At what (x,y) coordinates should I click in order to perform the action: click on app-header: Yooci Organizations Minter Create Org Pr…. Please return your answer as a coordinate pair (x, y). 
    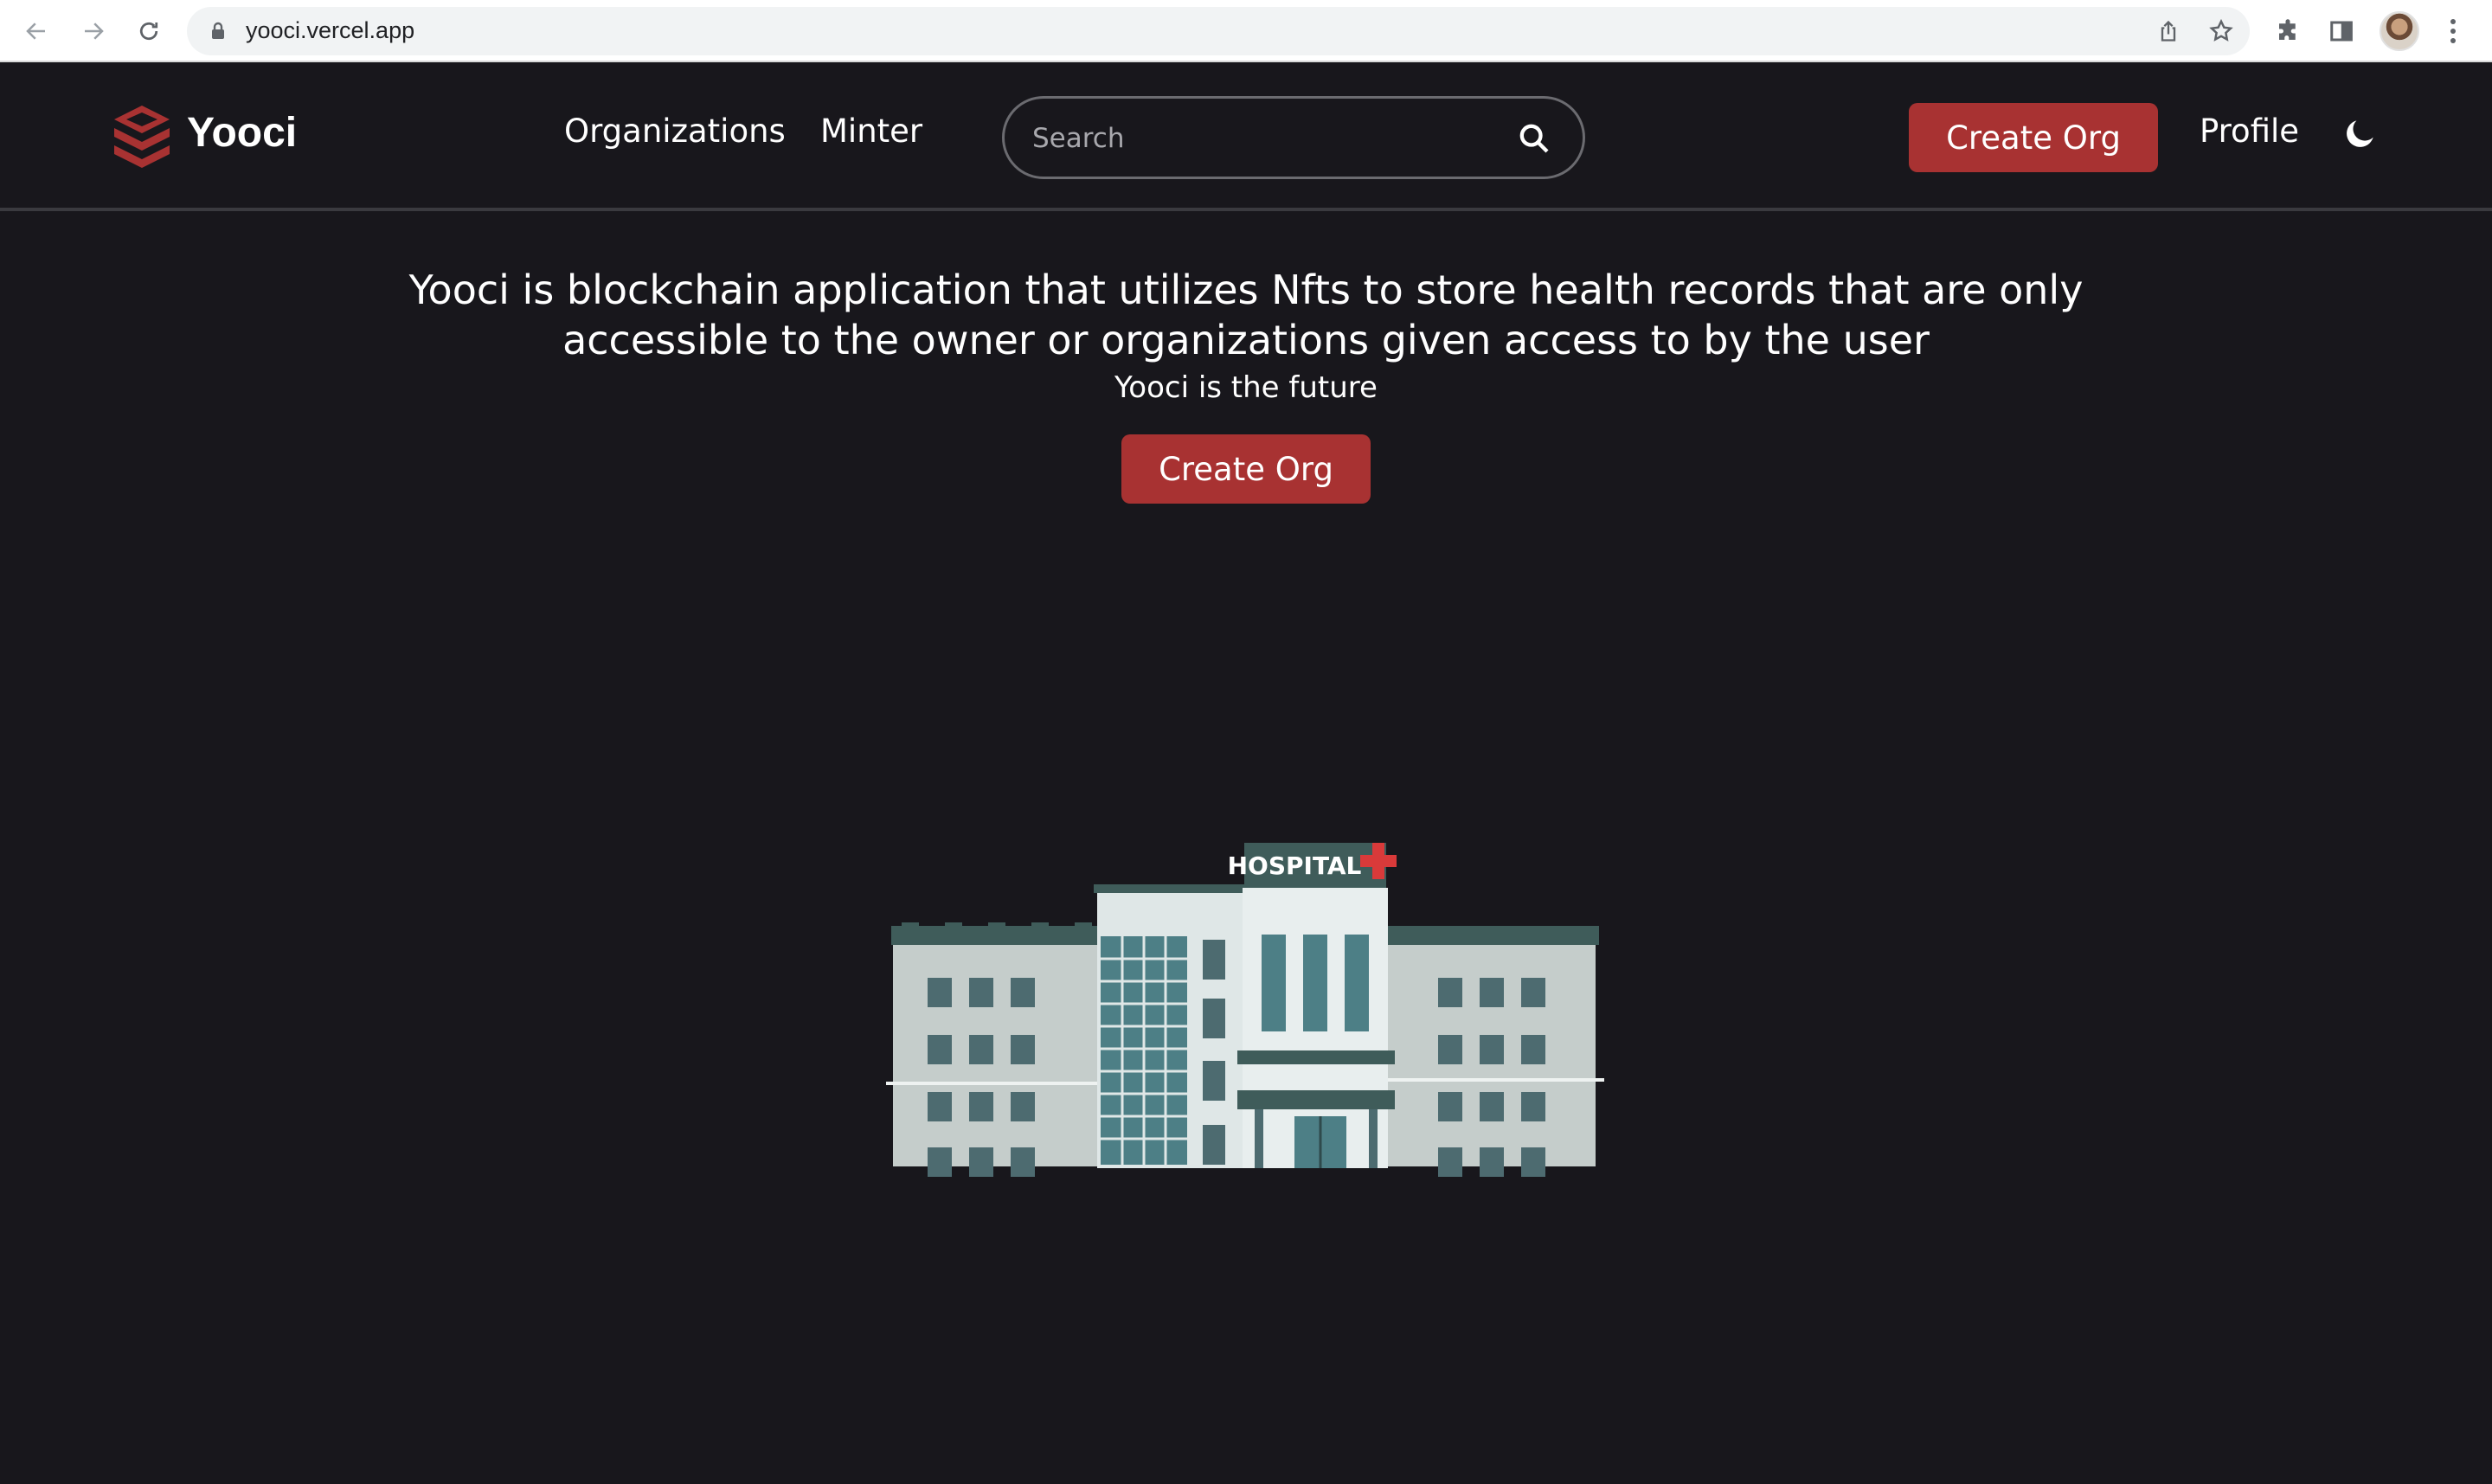
    Looking at the image, I should click on (1246, 138).